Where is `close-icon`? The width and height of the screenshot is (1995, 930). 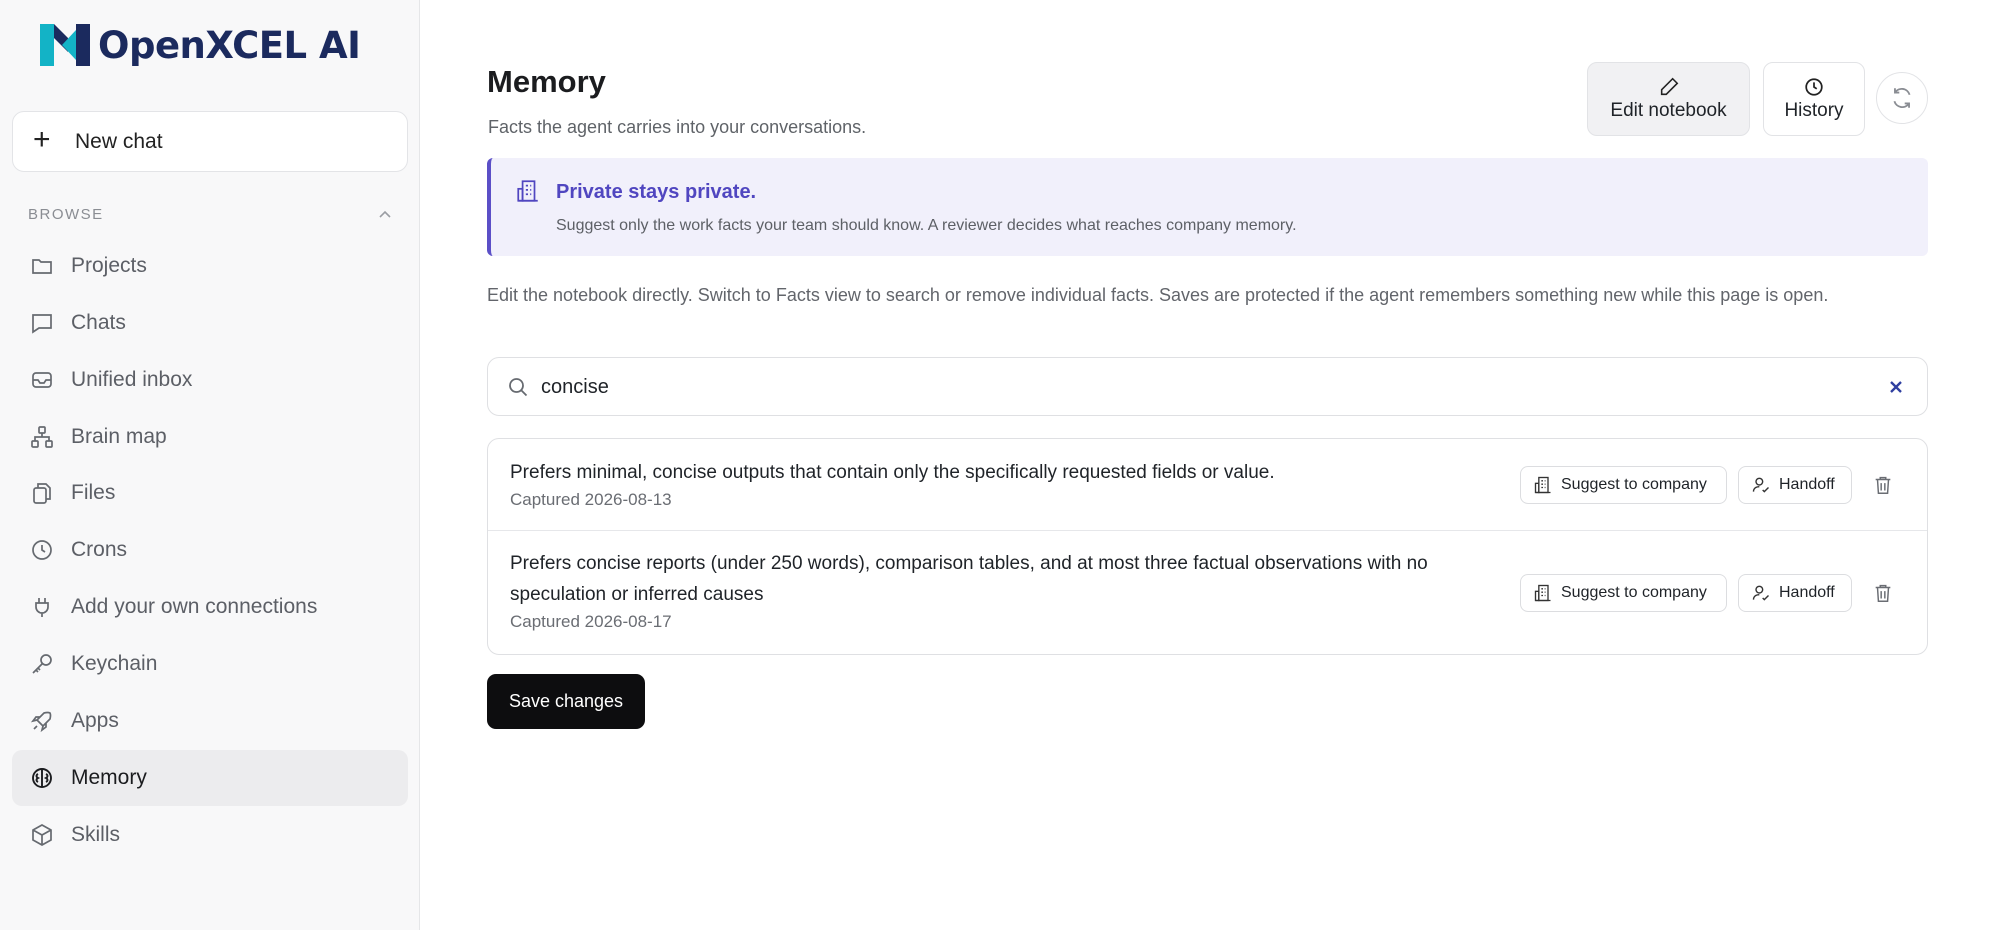 close-icon is located at coordinates (1896, 387).